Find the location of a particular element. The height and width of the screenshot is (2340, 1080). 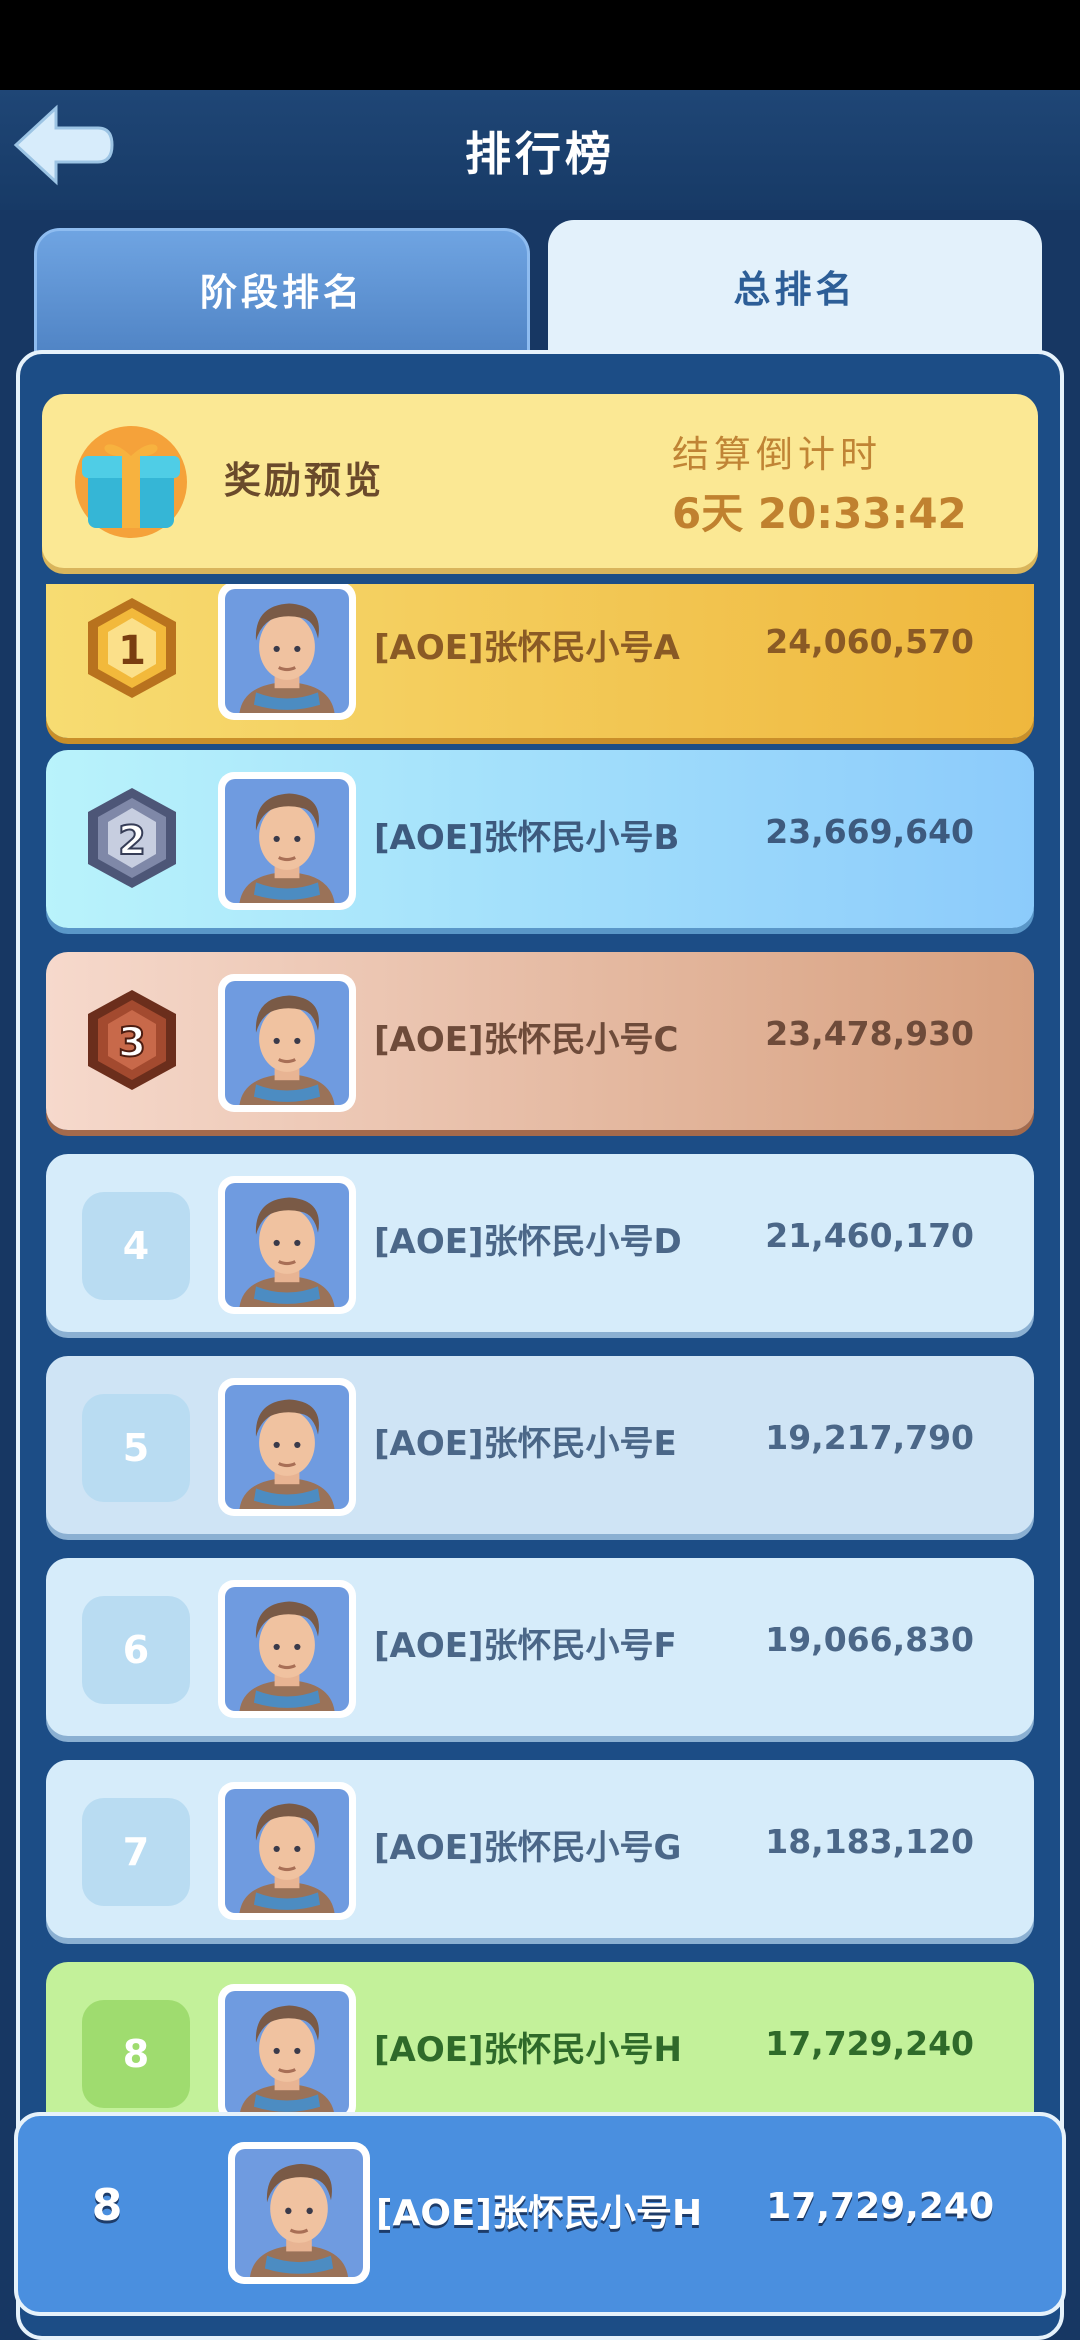

my-player-name: [AOE]张怀民小号H is located at coordinates (539, 2213).